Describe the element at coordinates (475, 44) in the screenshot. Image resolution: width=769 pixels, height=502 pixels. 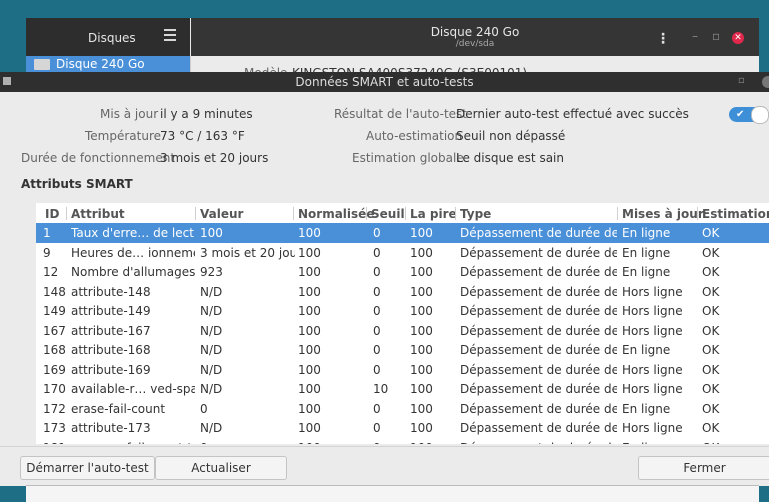
I see `disk-header-subtitle: /dev/sda` at that location.